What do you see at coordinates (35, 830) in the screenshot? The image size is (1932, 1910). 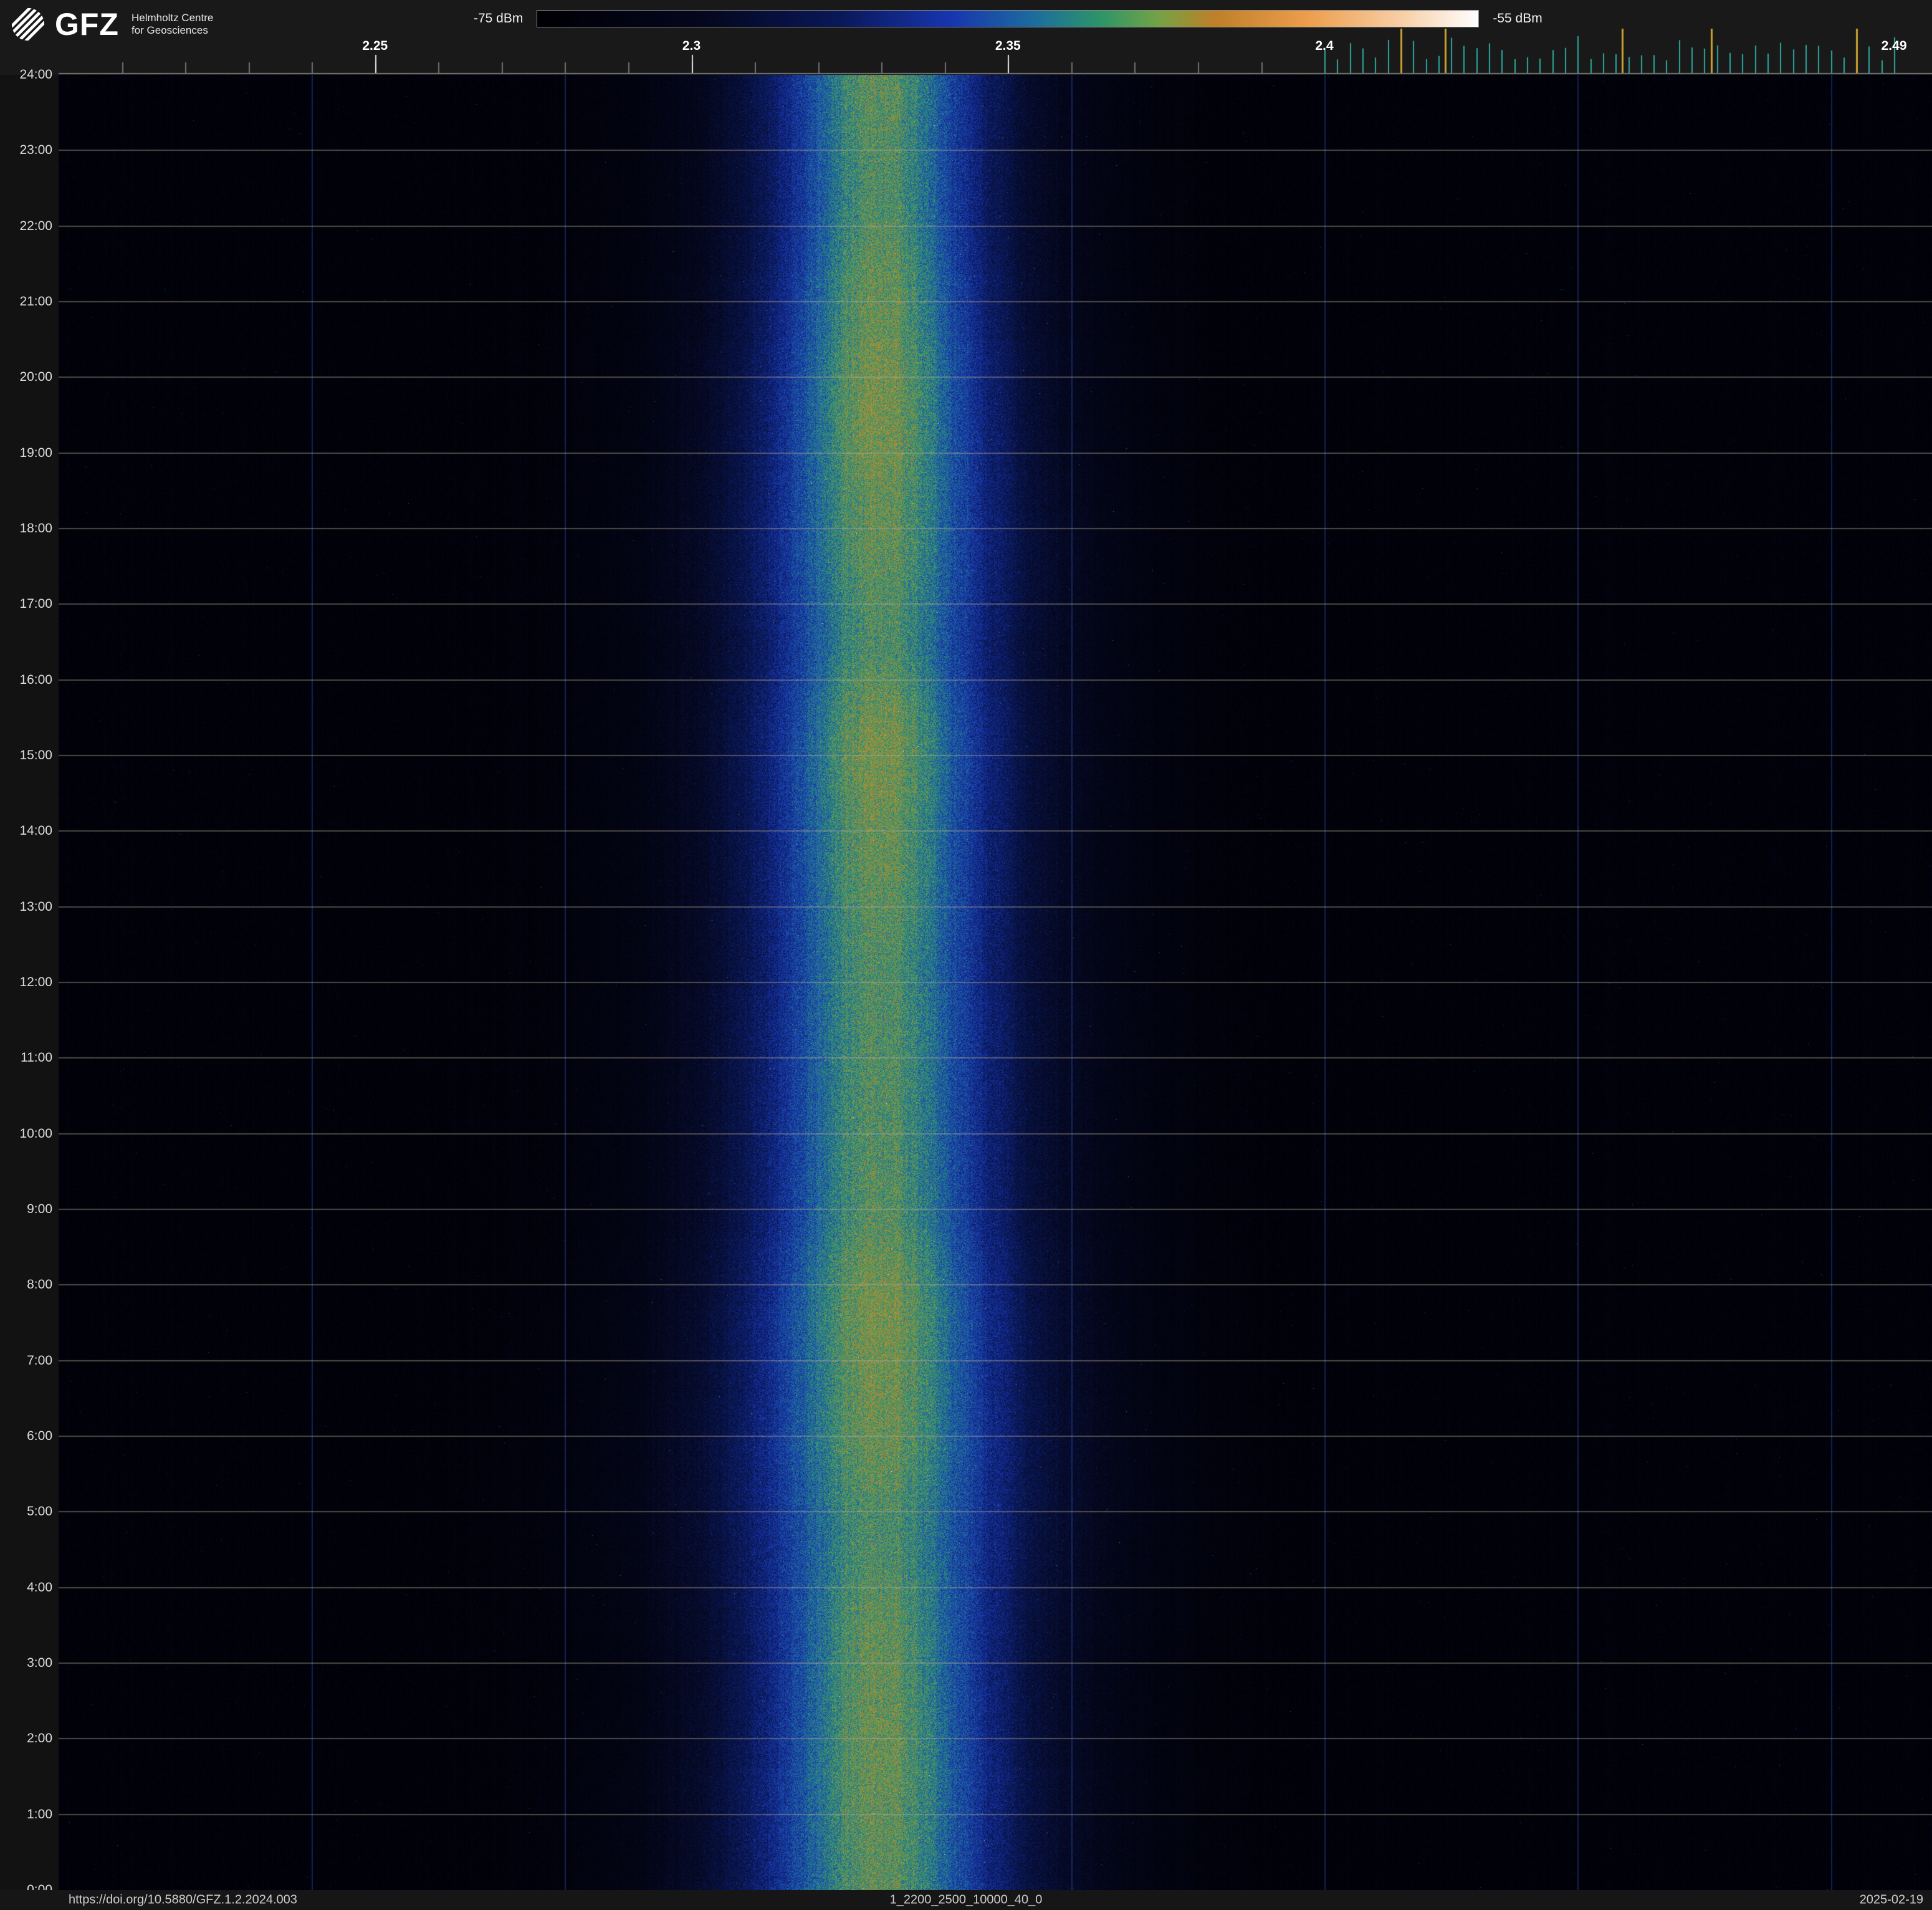 I see `time-axis-label: 14:00` at bounding box center [35, 830].